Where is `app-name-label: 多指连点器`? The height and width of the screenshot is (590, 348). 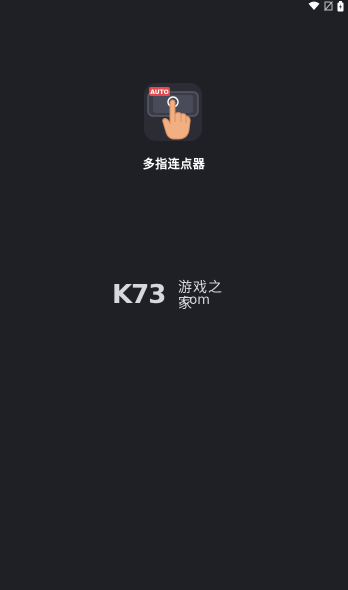 app-name-label: 多指连点器 is located at coordinates (174, 164).